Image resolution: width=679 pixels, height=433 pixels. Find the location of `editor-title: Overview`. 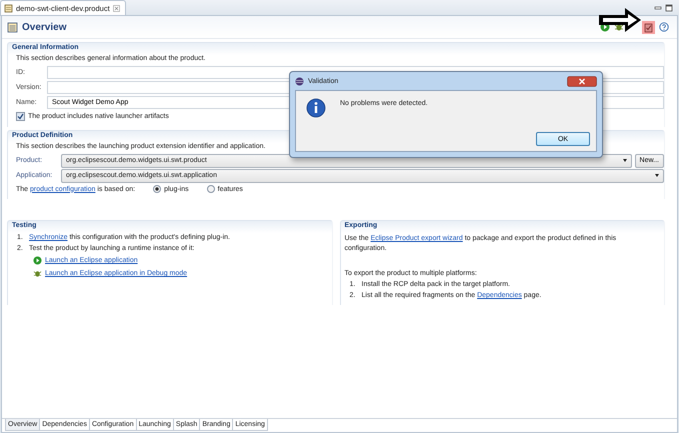

editor-title: Overview is located at coordinates (44, 27).